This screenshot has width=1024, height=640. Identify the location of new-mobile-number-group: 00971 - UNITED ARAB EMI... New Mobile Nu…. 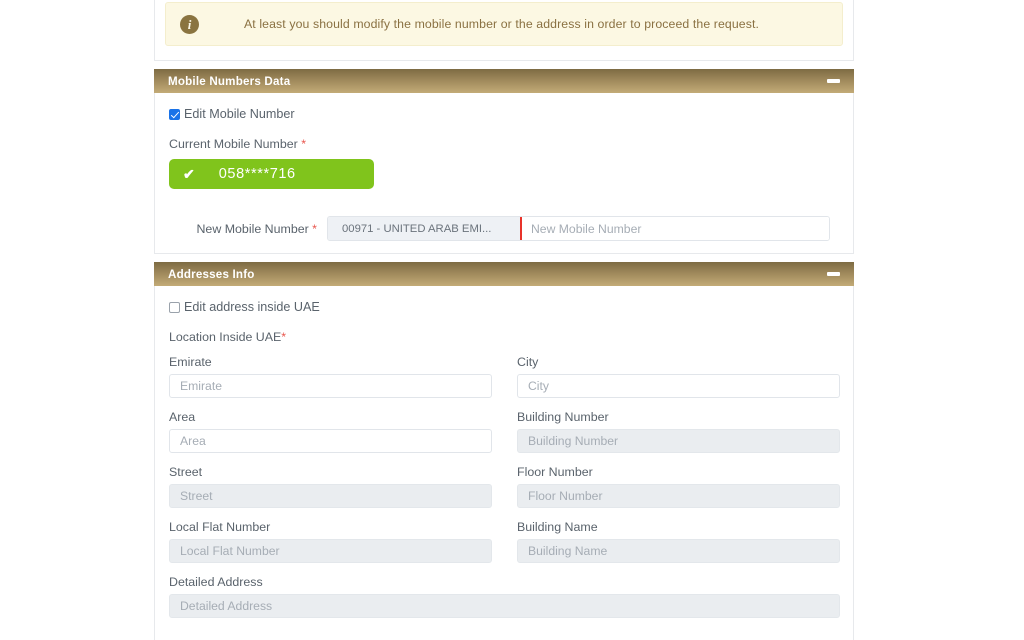
(578, 228).